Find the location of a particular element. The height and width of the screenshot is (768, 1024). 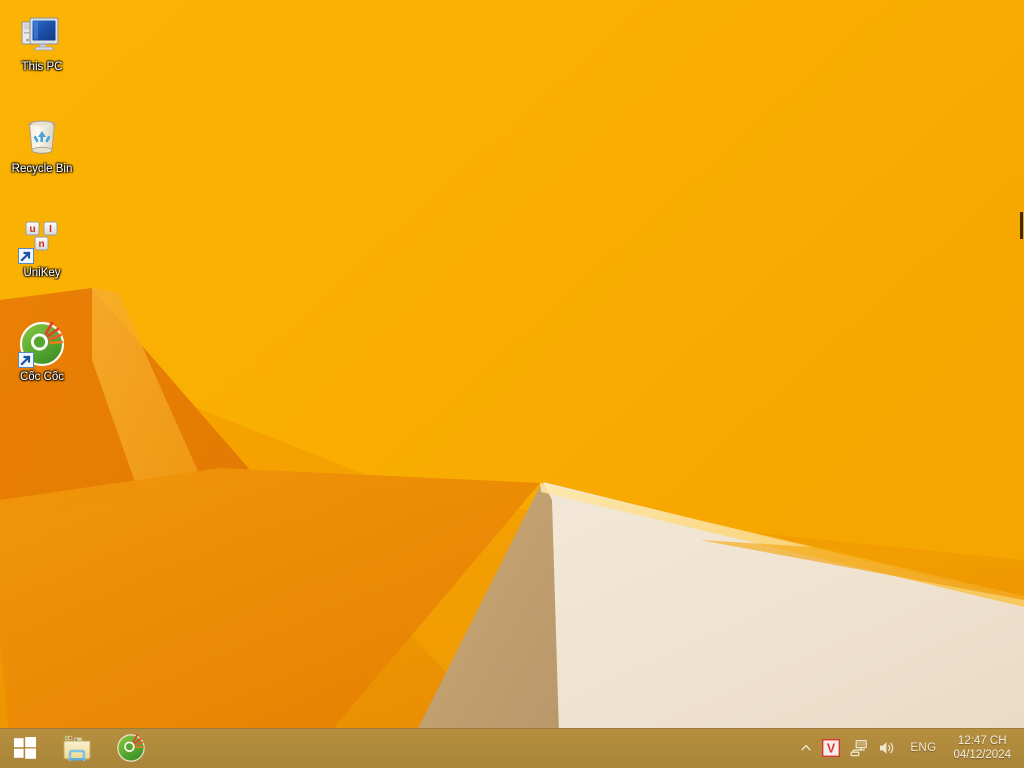

desktop-icon-unikey: u I n UniKey is located at coordinates (42, 248).